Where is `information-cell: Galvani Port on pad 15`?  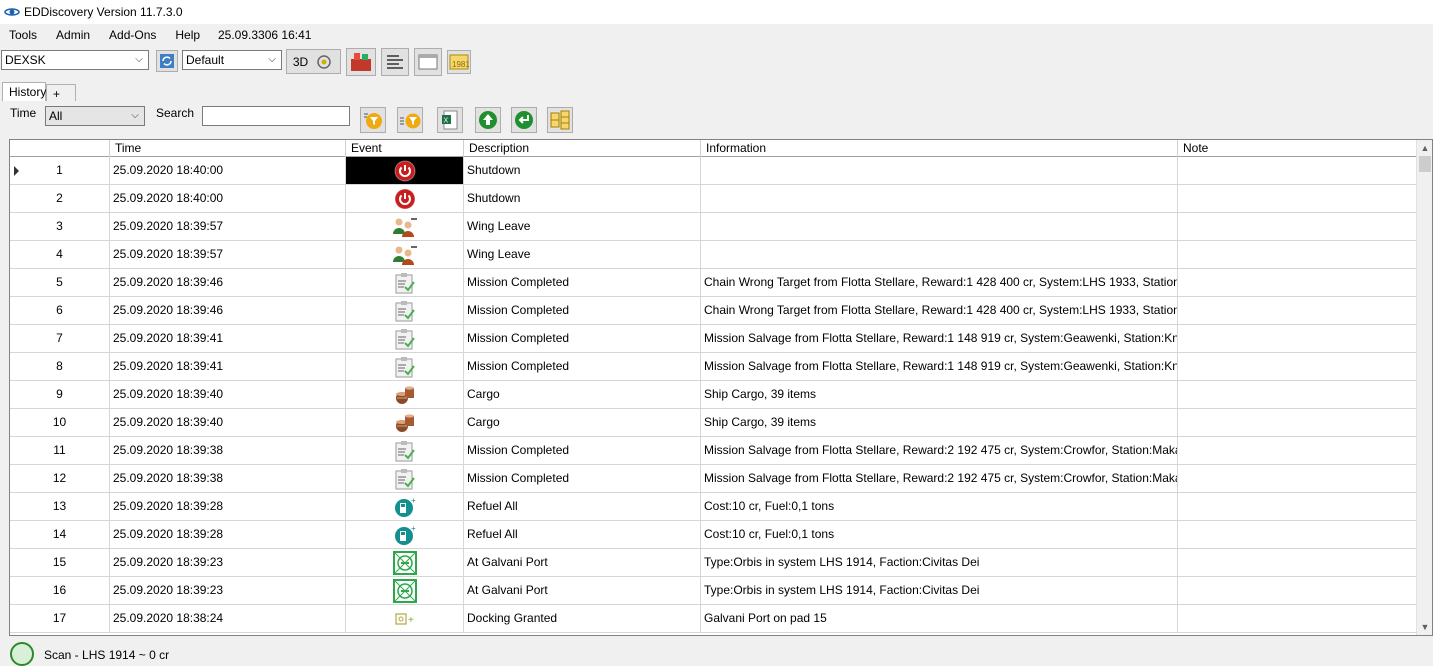 information-cell: Galvani Port on pad 15 is located at coordinates (939, 618).